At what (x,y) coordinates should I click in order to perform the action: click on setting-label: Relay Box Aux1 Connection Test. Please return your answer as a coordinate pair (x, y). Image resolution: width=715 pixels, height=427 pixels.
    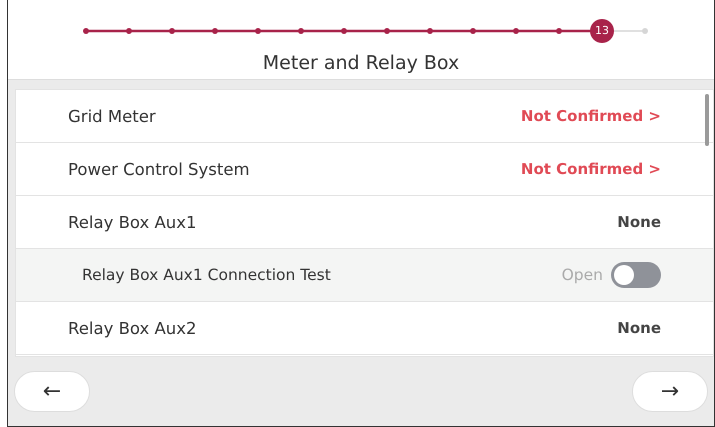
    Looking at the image, I should click on (207, 275).